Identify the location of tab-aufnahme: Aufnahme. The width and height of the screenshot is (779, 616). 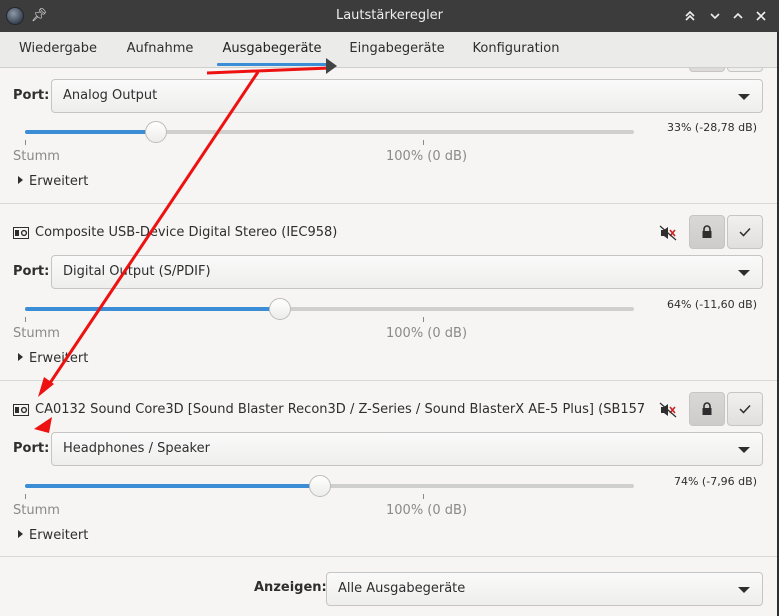
(160, 50).